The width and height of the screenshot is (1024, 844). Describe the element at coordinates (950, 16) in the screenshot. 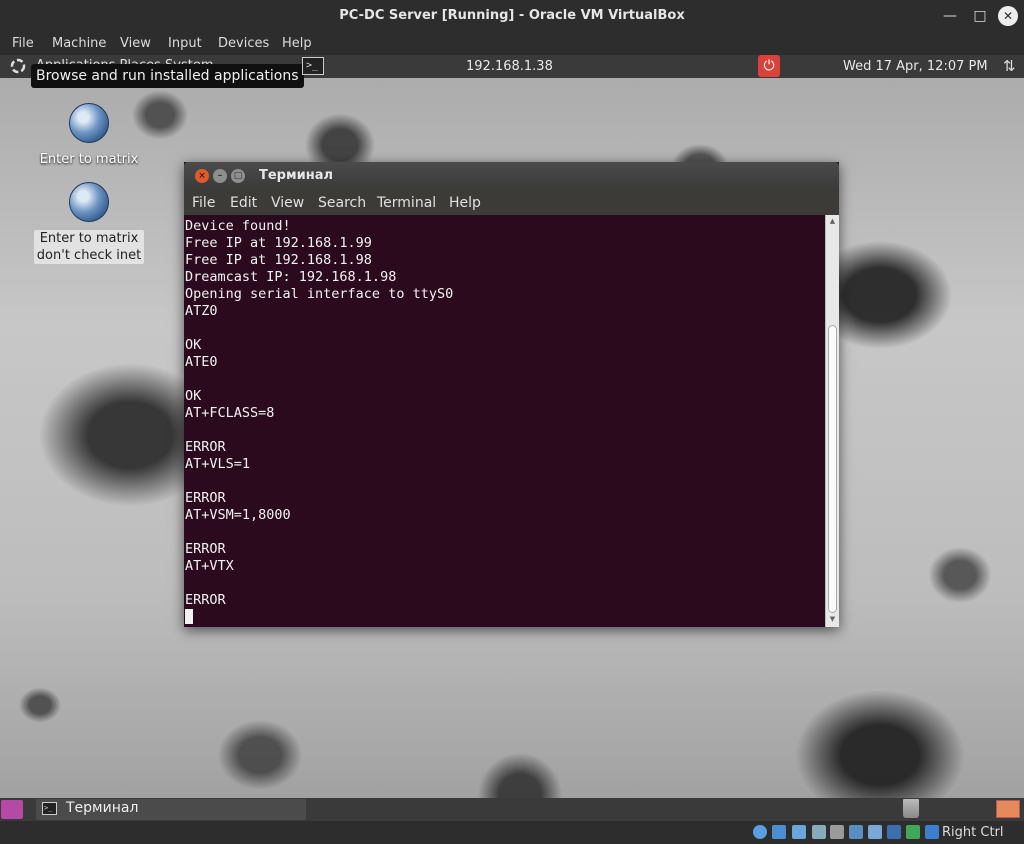

I see `minimize-icon: —` at that location.